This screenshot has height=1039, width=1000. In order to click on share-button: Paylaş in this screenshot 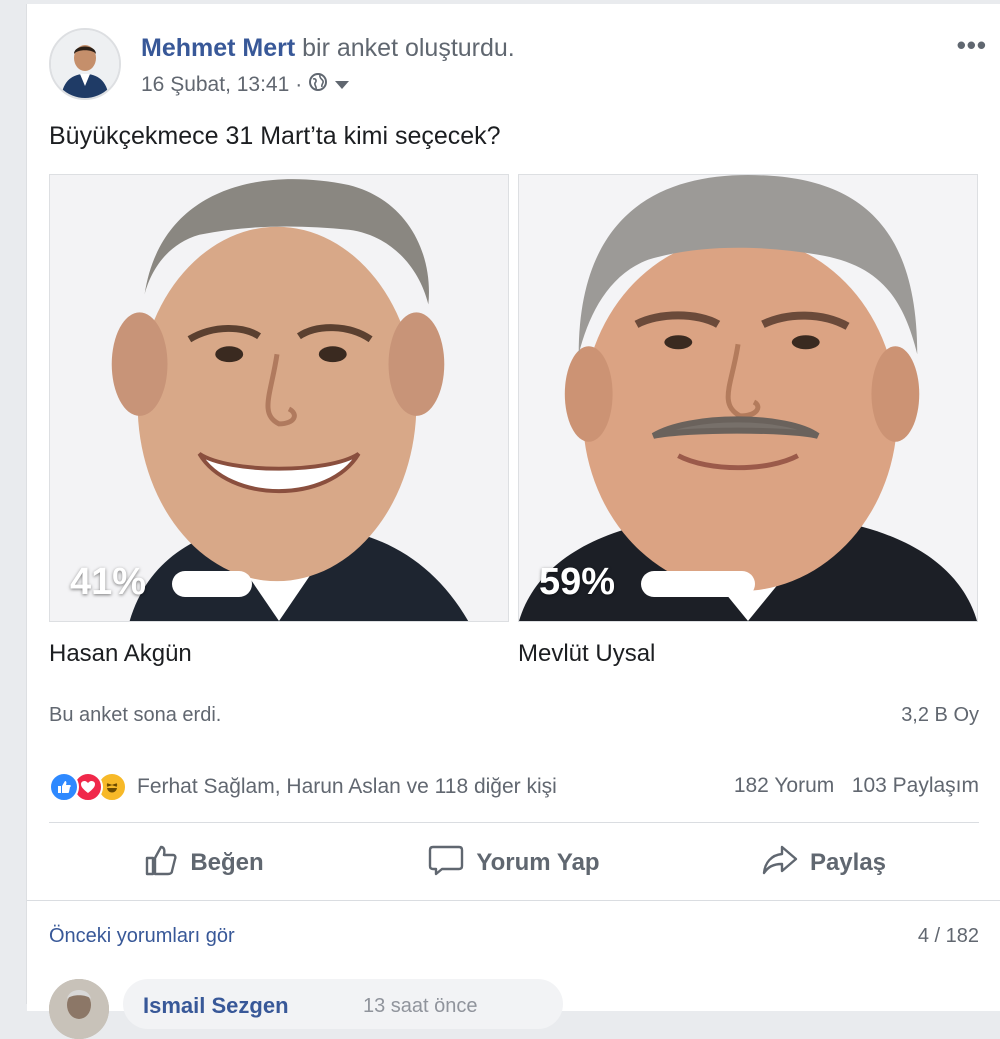, I will do `click(824, 863)`.